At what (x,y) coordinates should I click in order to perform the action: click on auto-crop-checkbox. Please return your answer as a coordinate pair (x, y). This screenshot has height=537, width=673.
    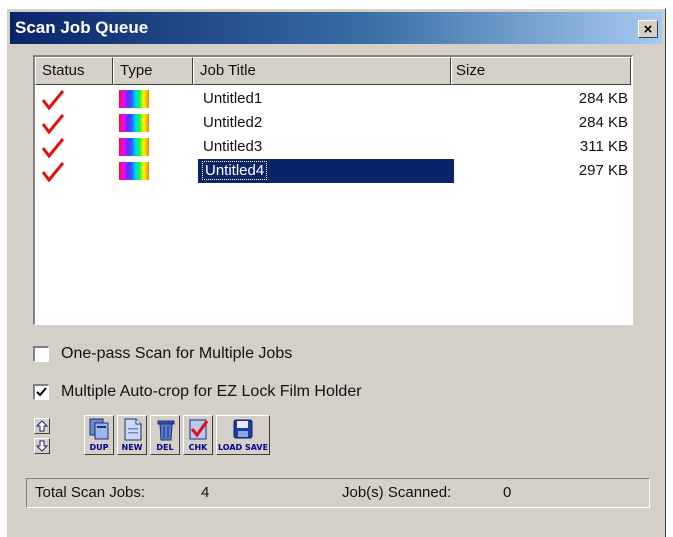
    Looking at the image, I should click on (41, 392).